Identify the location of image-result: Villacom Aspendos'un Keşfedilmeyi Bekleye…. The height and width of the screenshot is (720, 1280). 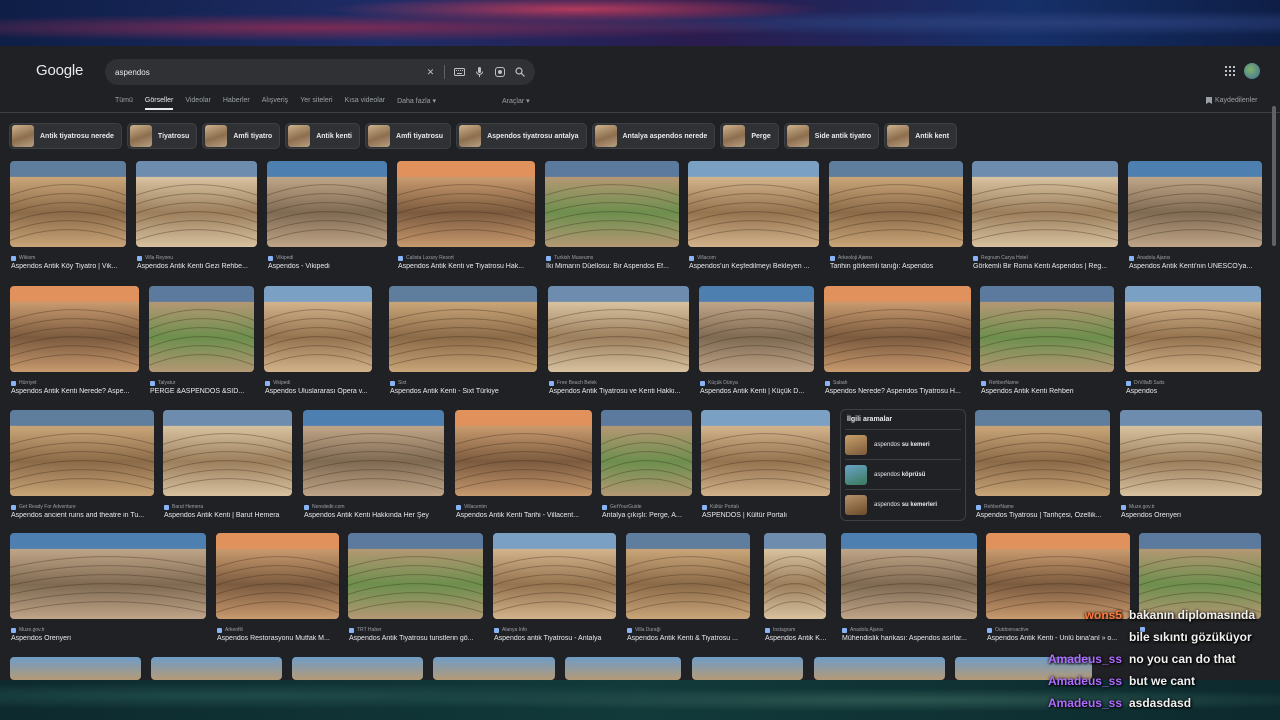
(753, 219).